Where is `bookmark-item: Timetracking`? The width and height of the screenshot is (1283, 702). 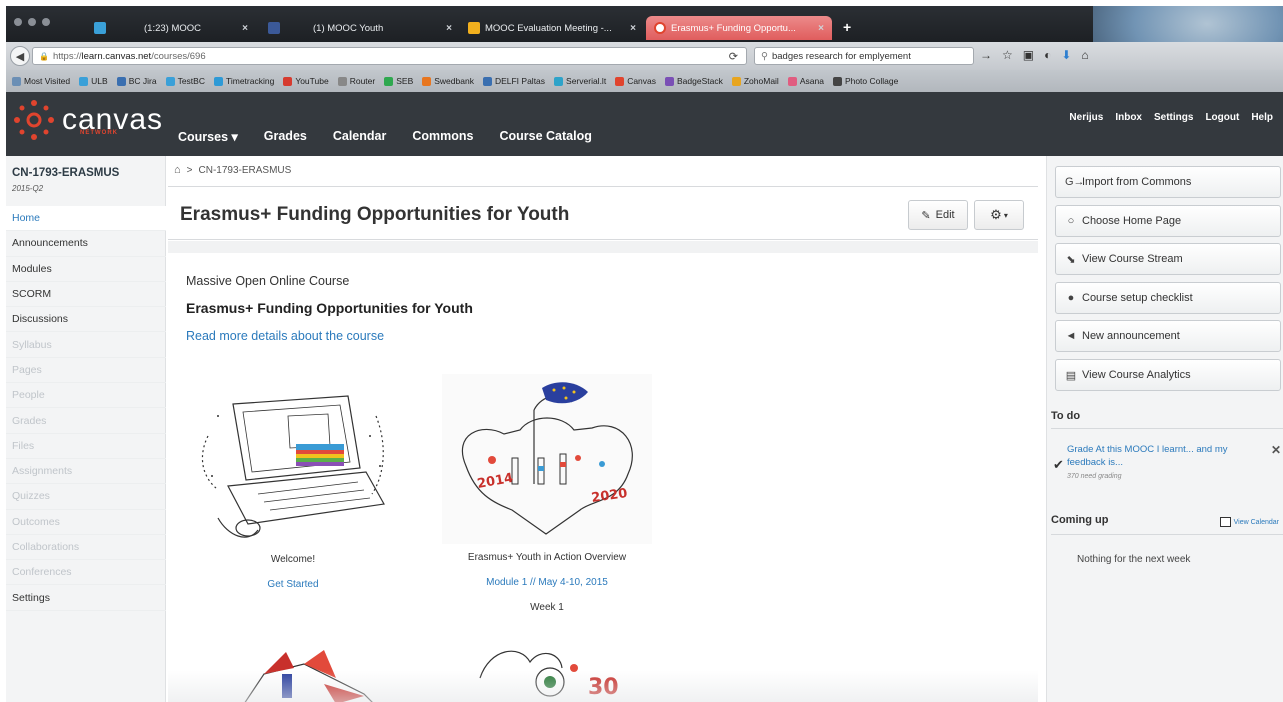
bookmark-item: Timetracking is located at coordinates (243, 81).